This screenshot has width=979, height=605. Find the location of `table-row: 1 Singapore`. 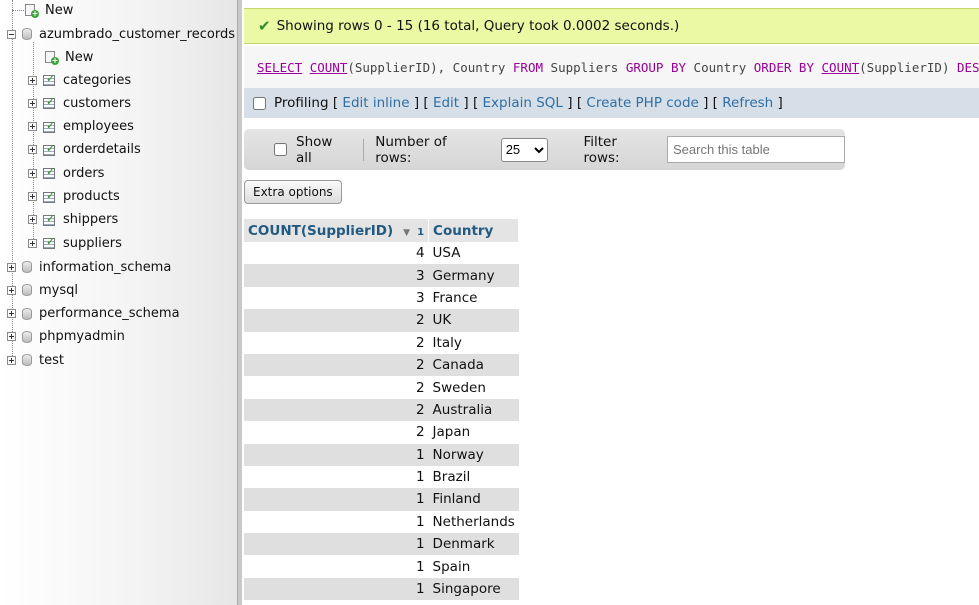

table-row: 1 Singapore is located at coordinates (381, 589).